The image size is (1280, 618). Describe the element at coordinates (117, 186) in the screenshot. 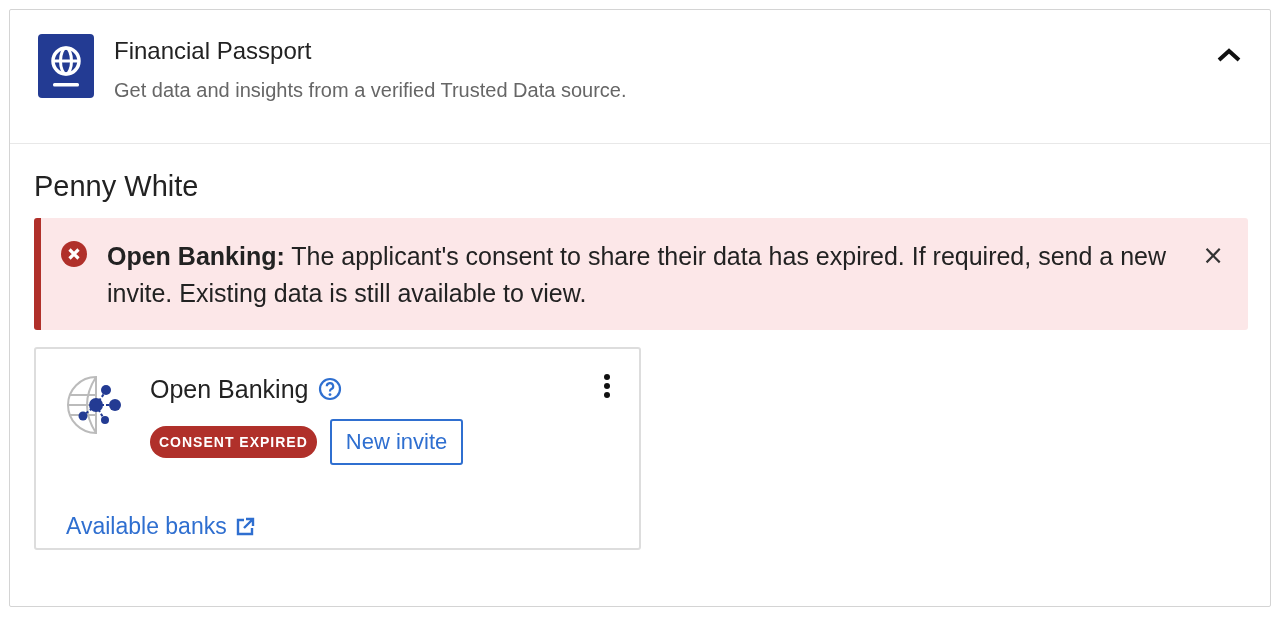

I see `applicant-name: Penny White` at that location.